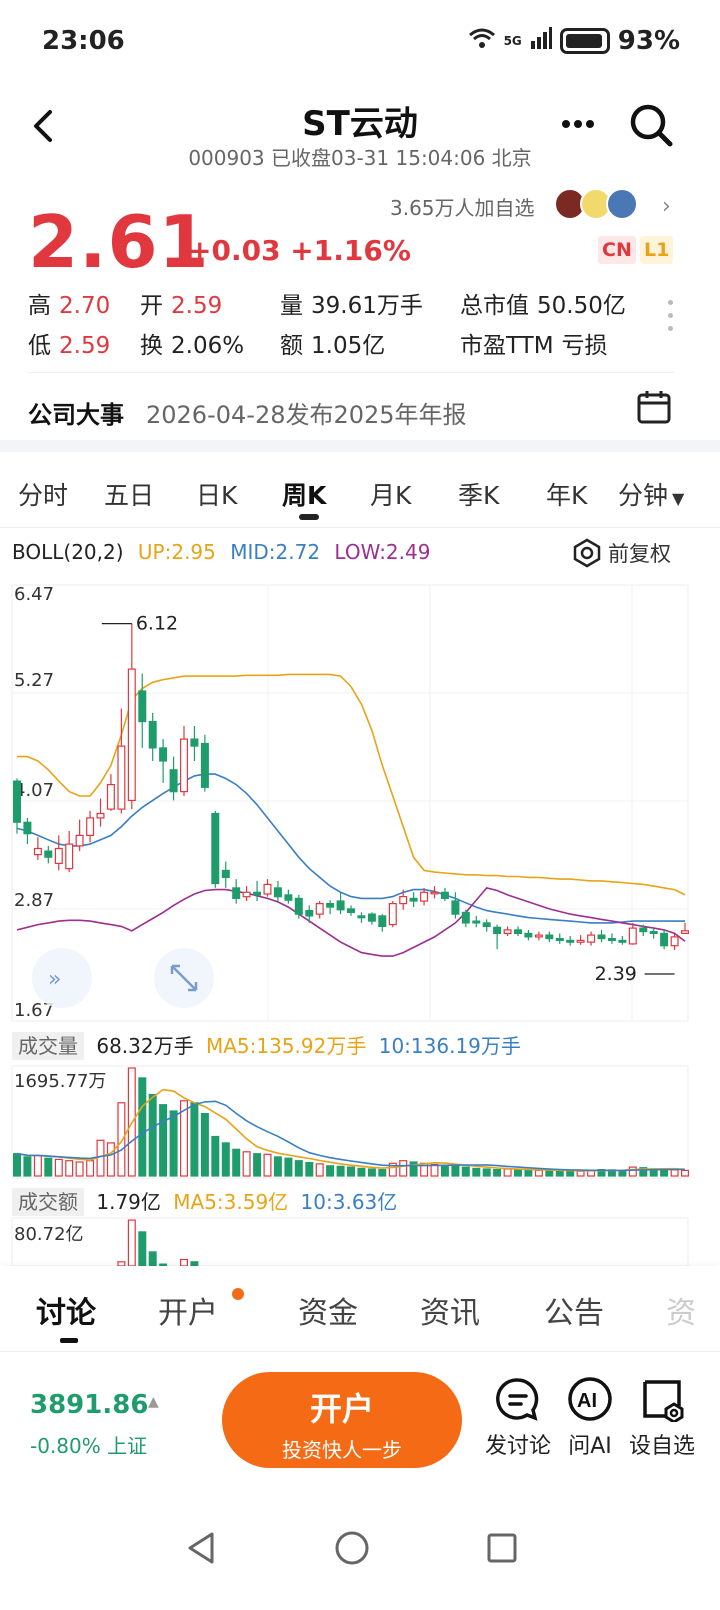 This screenshot has height=1610, width=720. What do you see at coordinates (352, 1548) in the screenshot?
I see `nav-home-button` at bounding box center [352, 1548].